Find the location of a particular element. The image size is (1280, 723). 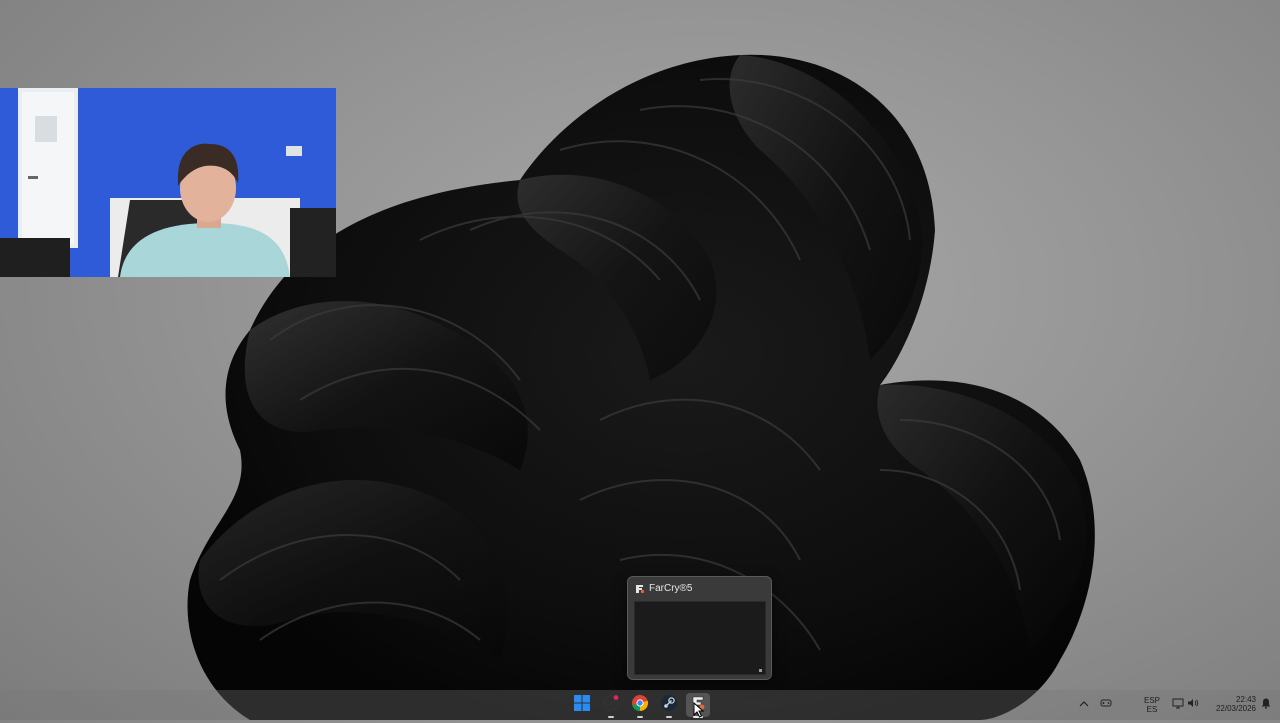

webcam-feed-image is located at coordinates (168, 182).